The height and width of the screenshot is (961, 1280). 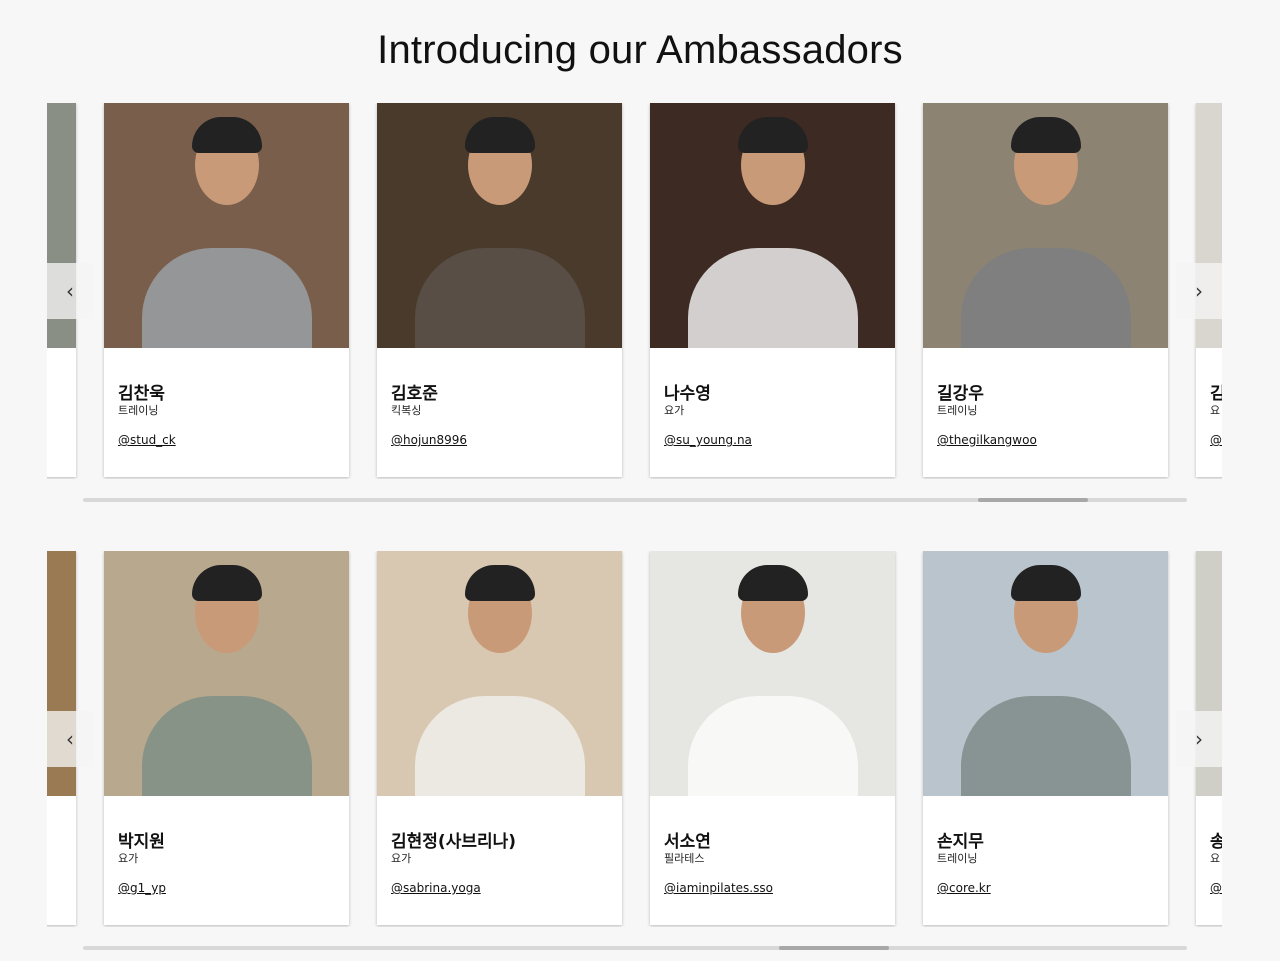 I want to click on ambassador-category: 필라테스, so click(x=684, y=858).